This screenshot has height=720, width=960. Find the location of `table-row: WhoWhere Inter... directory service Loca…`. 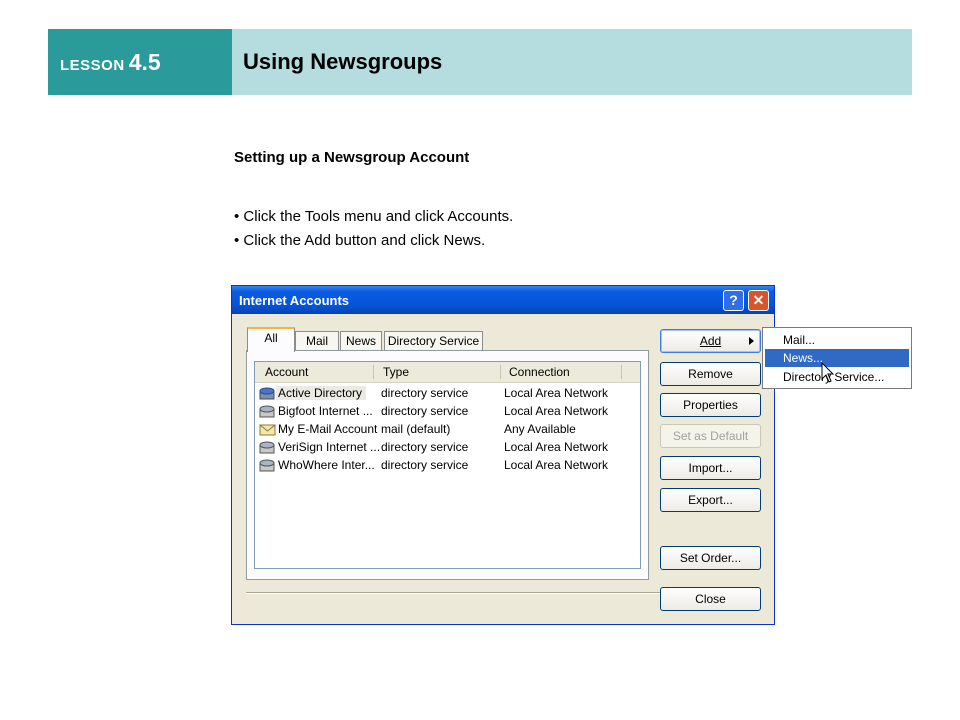

table-row: WhoWhere Inter... directory service Loca… is located at coordinates (448, 465).